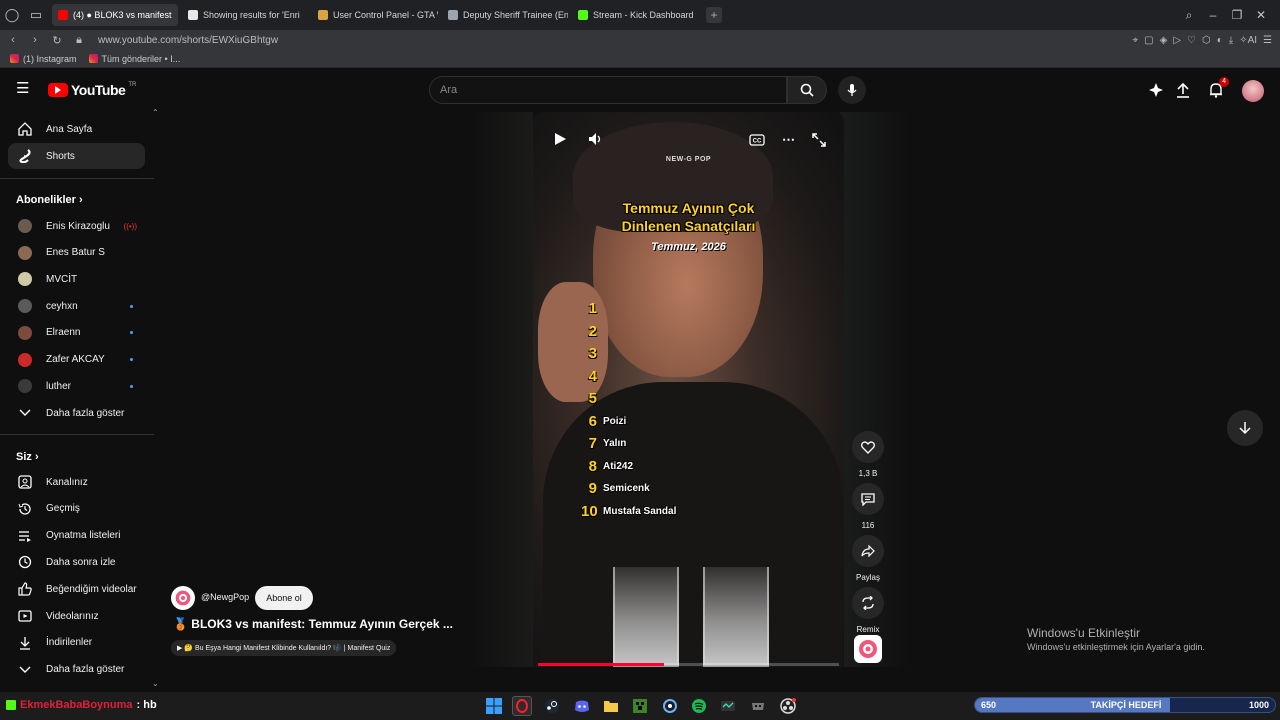 This screenshot has width=1280, height=720. Describe the element at coordinates (76, 562) in the screenshot. I see `sidebar-item-watch-later: Daha sonra izle` at that location.